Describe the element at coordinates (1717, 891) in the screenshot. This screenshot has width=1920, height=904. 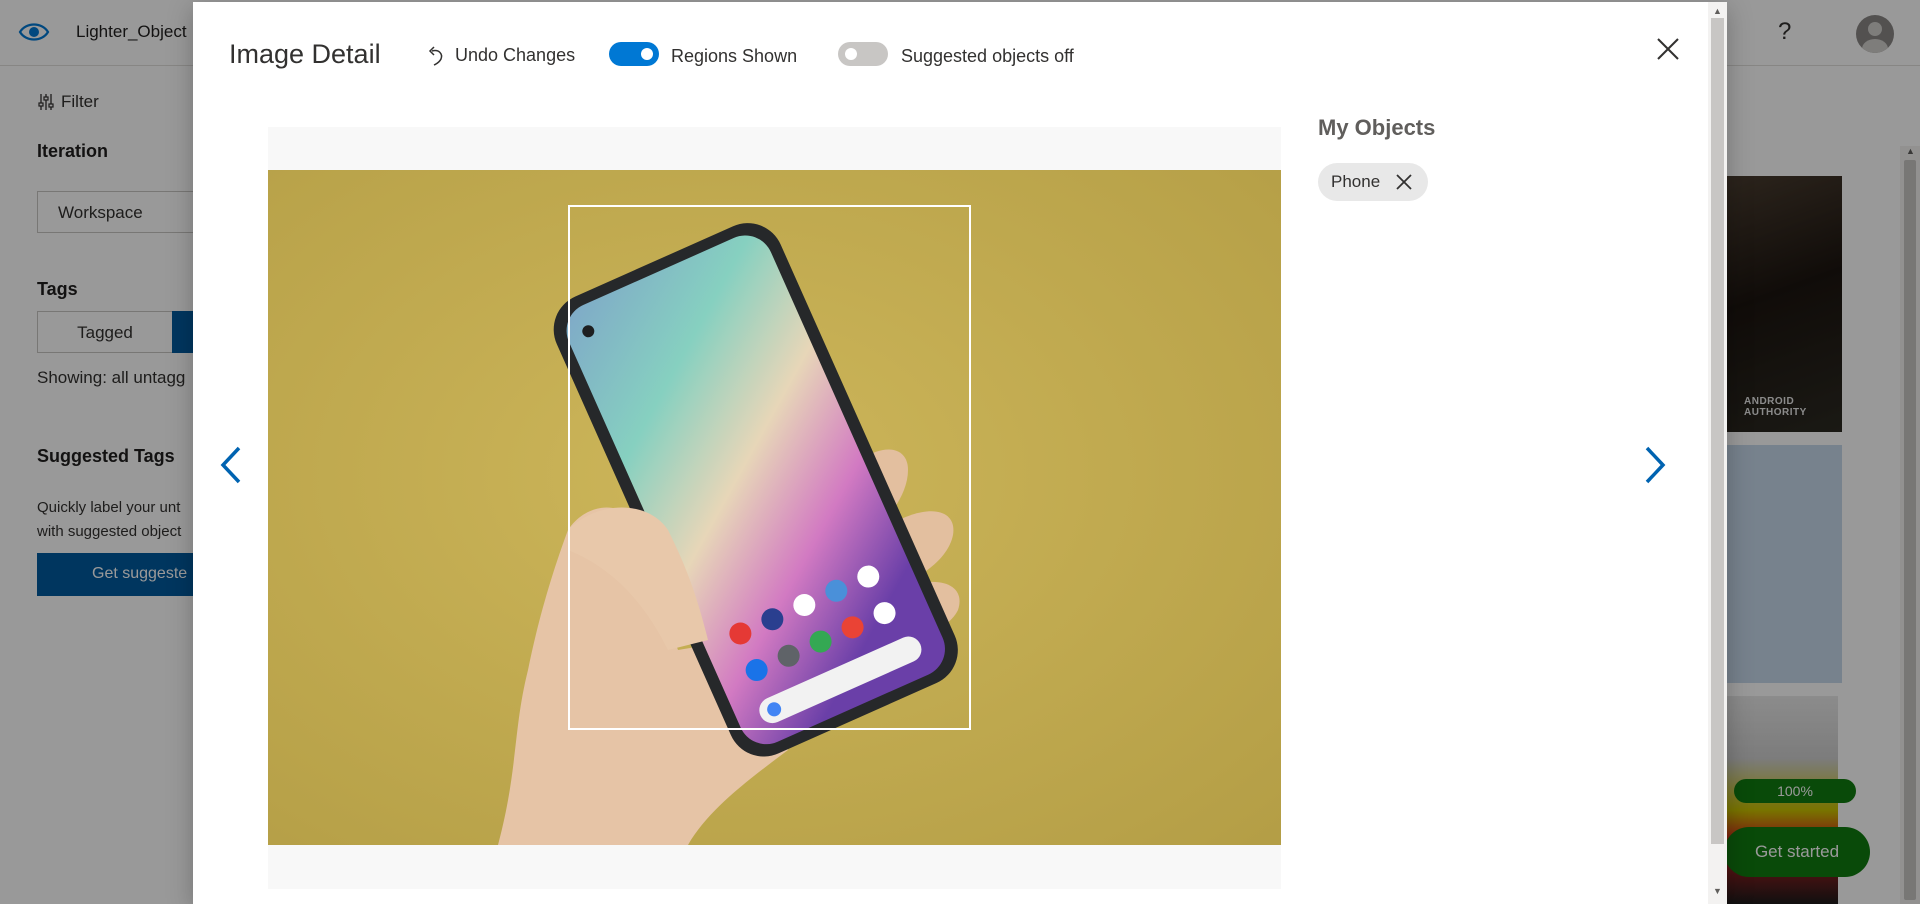
I see `scroll-down-arrow-icon: ▼` at that location.